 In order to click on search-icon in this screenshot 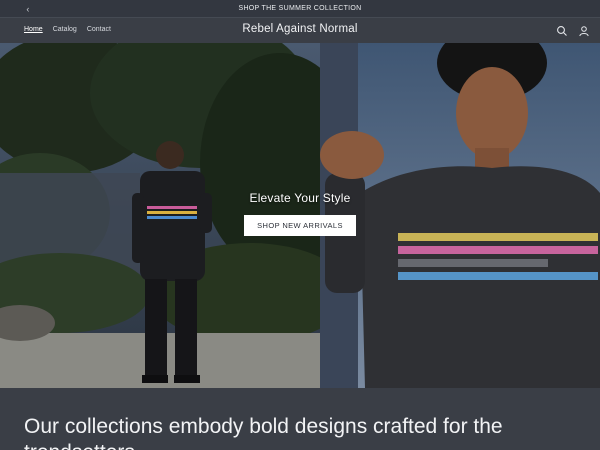, I will do `click(562, 30)`.